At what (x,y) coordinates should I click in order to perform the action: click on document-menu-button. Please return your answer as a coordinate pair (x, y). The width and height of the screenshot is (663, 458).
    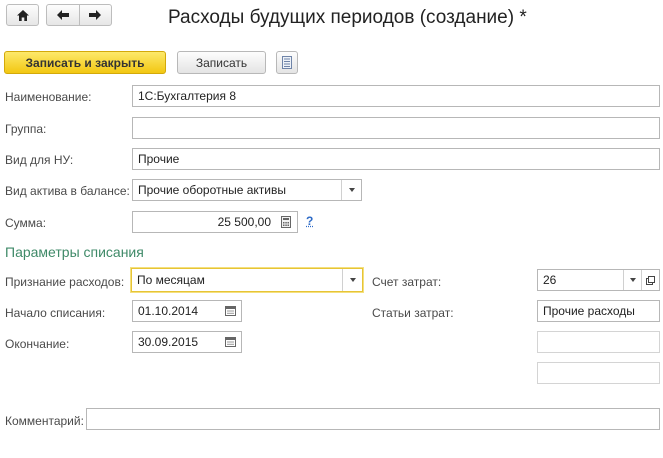
    Looking at the image, I should click on (287, 62).